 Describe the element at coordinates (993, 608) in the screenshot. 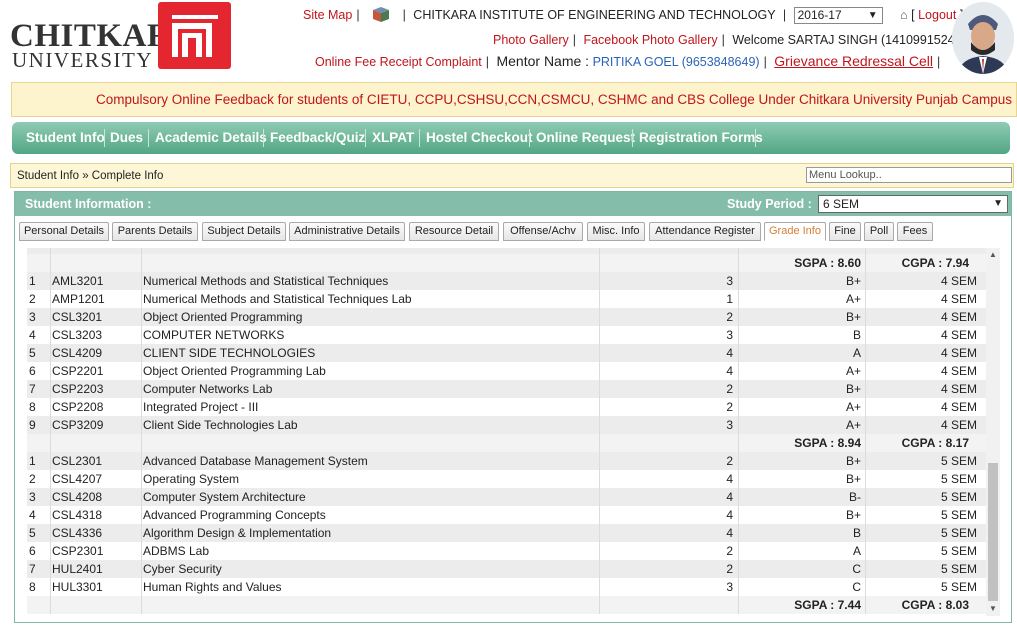

I see `scroll-down-icon: ▼` at that location.